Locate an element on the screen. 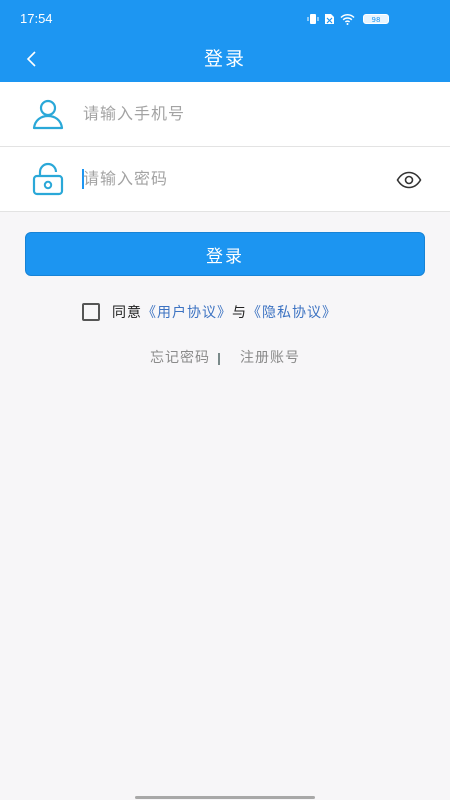  battery-icon: 98 is located at coordinates (376, 19).